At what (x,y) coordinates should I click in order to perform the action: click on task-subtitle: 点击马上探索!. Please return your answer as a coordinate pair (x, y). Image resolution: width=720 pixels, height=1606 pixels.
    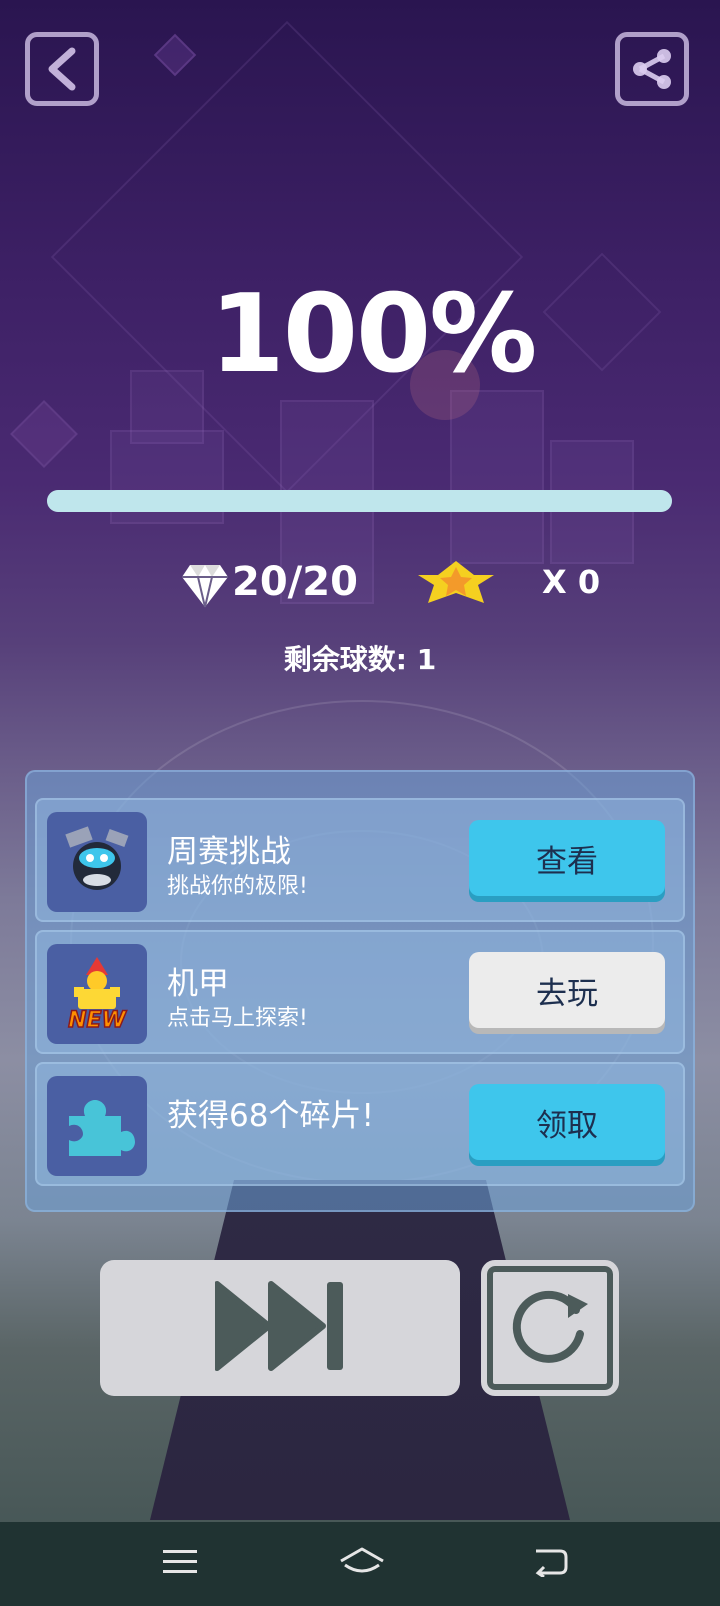
    Looking at the image, I should click on (237, 1018).